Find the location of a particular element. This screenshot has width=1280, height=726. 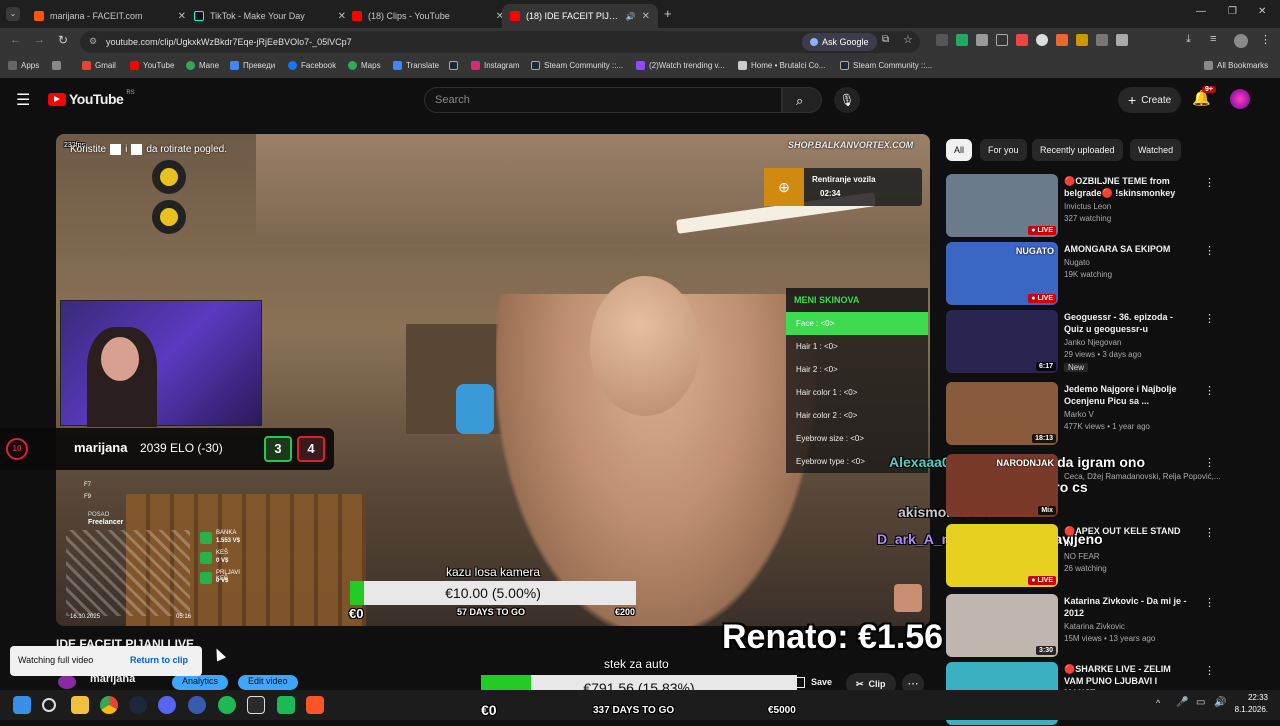

cast-icon: ⧉ is located at coordinates (885, 39).